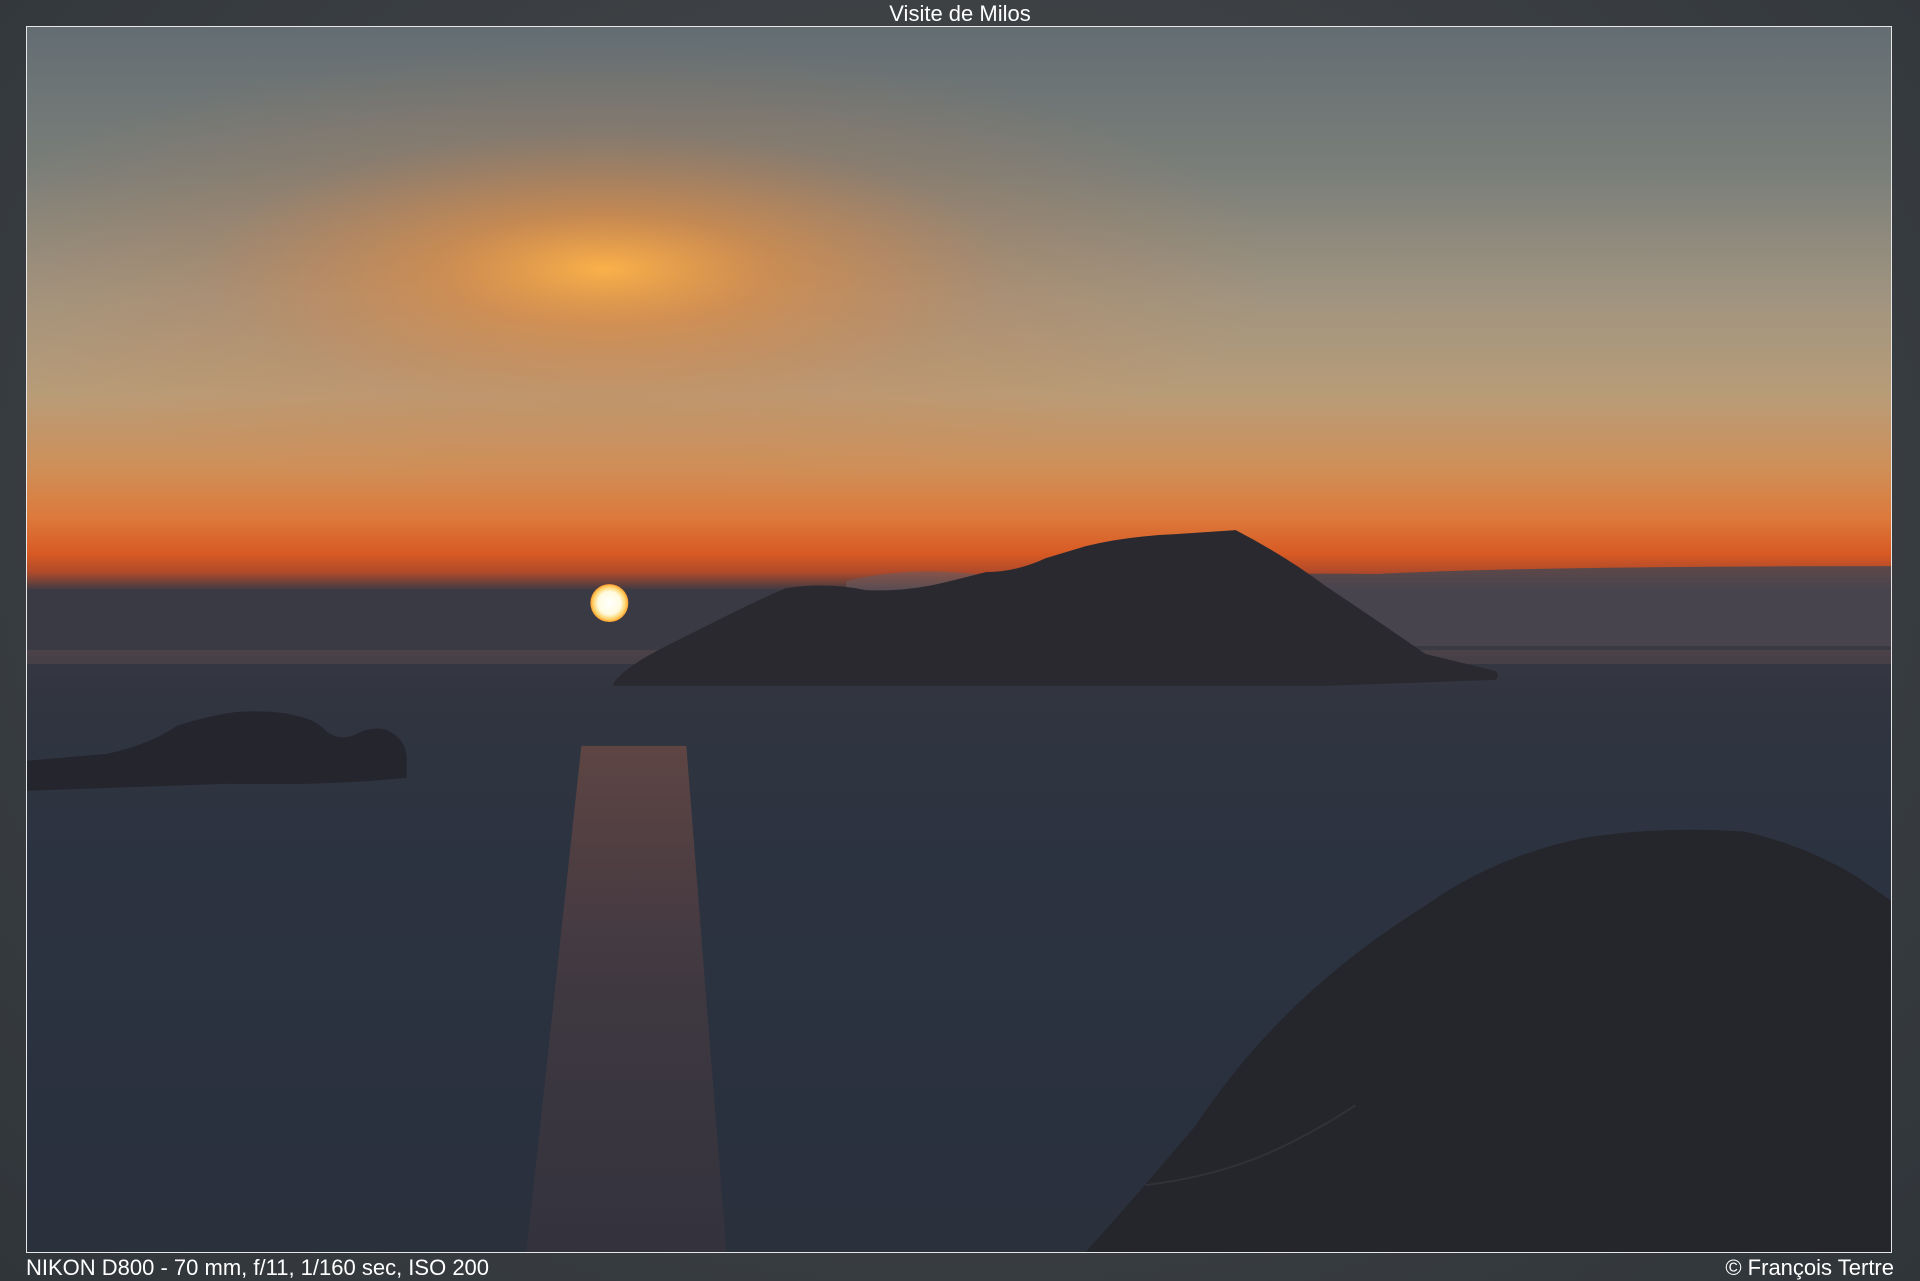 The image size is (1920, 1281). Describe the element at coordinates (1809, 1267) in the screenshot. I see `copyright: © François Tertre` at that location.